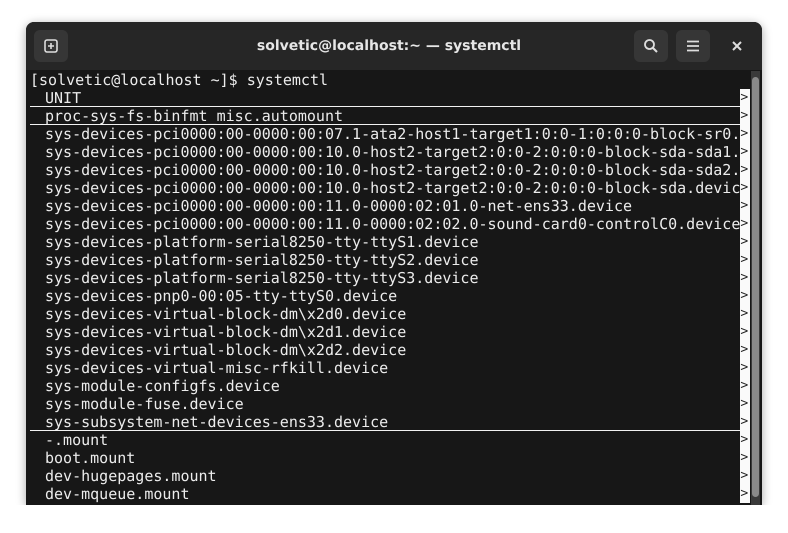  I want to click on unit-name: sys-devices-virtual-block-dm\x2d2.device, so click(225, 350).